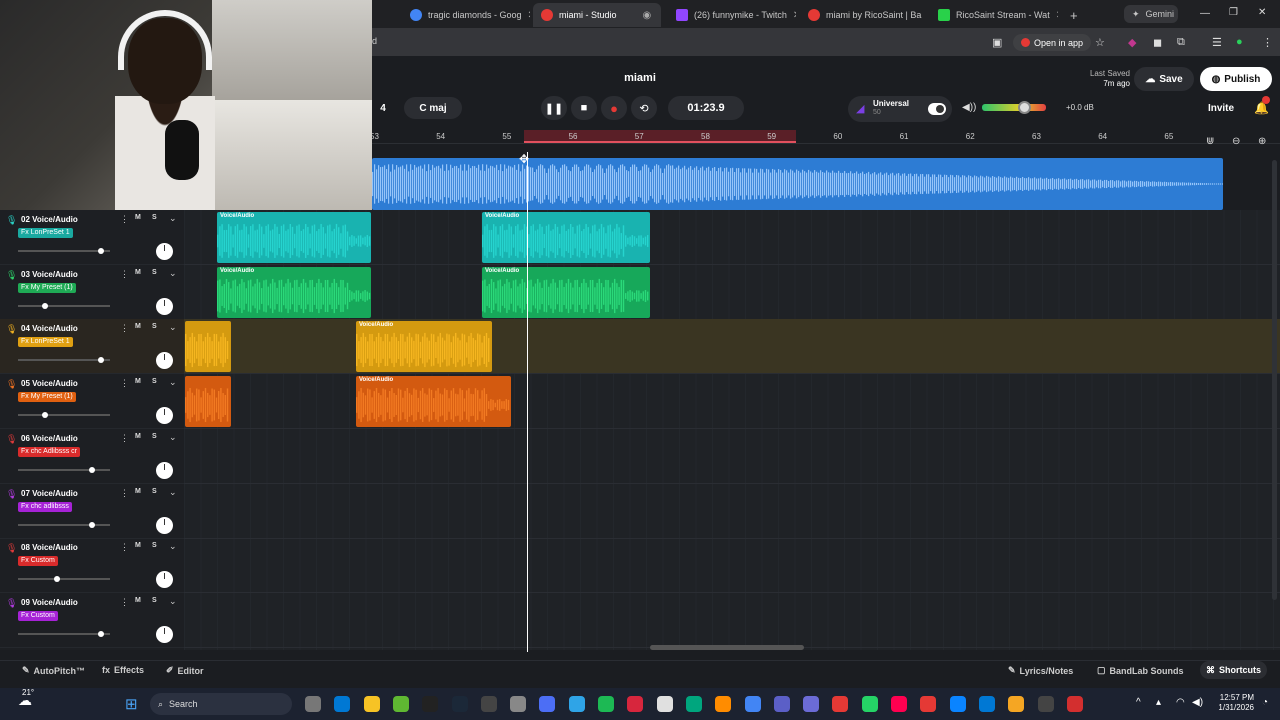 Image resolution: width=1280 pixels, height=720 pixels. Describe the element at coordinates (92, 292) in the screenshot. I see `track-header: 🎙 03 Voice/Audio ⋮ M S ⌄ Fx My Preset (1)` at that location.